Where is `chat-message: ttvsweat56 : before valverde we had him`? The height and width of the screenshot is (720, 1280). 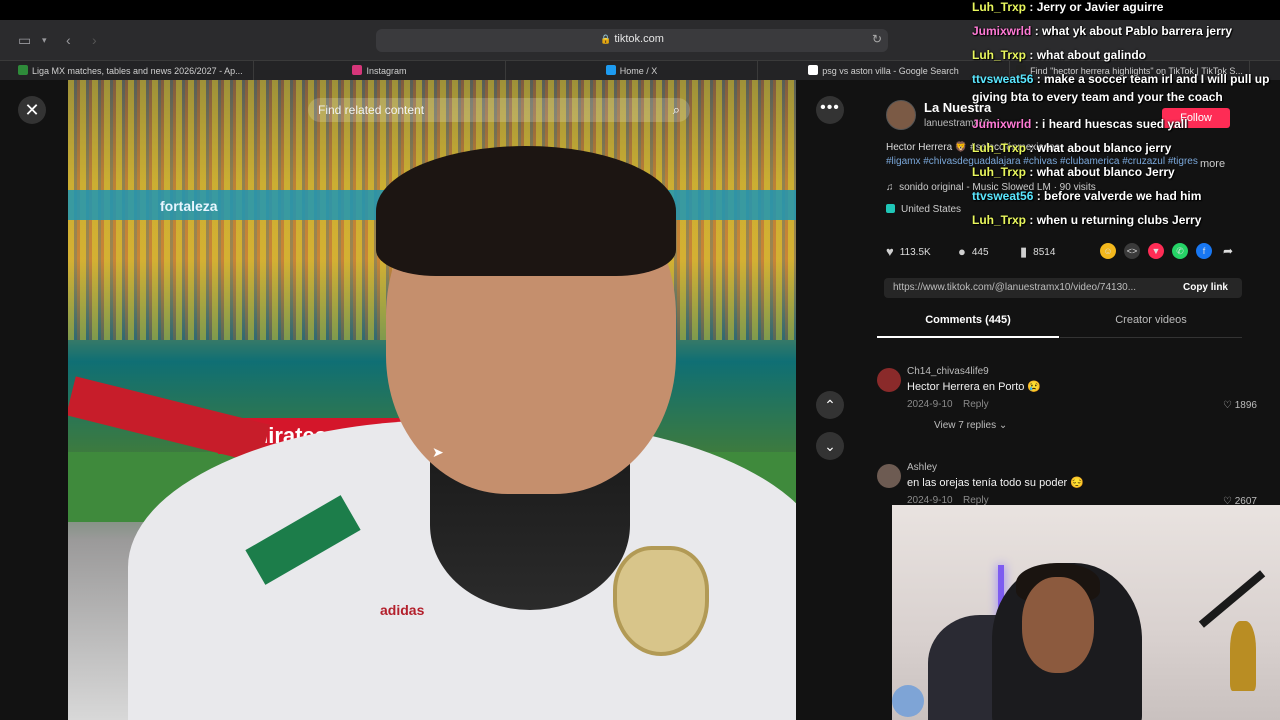
chat-message: ttvsweat56 : before valverde we had him is located at coordinates (1087, 196).